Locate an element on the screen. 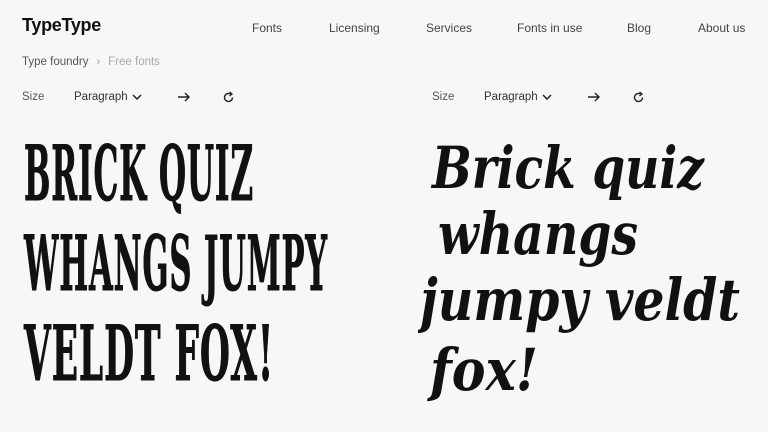 Image resolution: width=768 pixels, height=432 pixels. specimen-line-3: jumpy veldt is located at coordinates (579, 300).